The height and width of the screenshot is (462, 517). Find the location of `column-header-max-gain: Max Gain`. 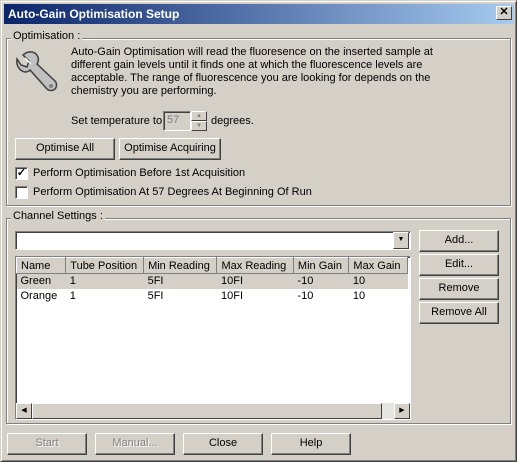

column-header-max-gain: Max Gain is located at coordinates (378, 265).